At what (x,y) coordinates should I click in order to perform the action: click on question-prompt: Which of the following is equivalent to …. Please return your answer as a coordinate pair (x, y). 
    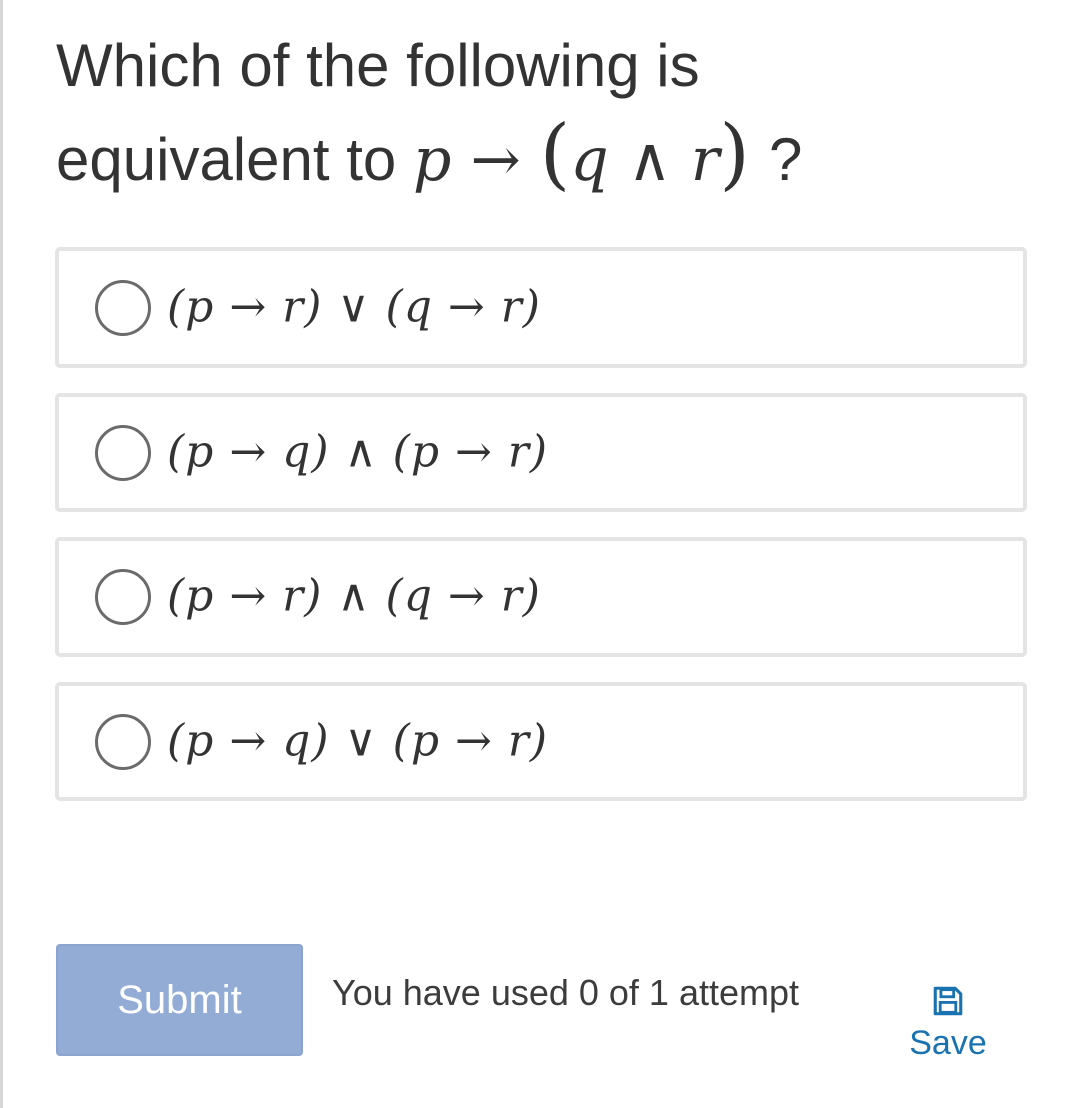
    Looking at the image, I should click on (536, 113).